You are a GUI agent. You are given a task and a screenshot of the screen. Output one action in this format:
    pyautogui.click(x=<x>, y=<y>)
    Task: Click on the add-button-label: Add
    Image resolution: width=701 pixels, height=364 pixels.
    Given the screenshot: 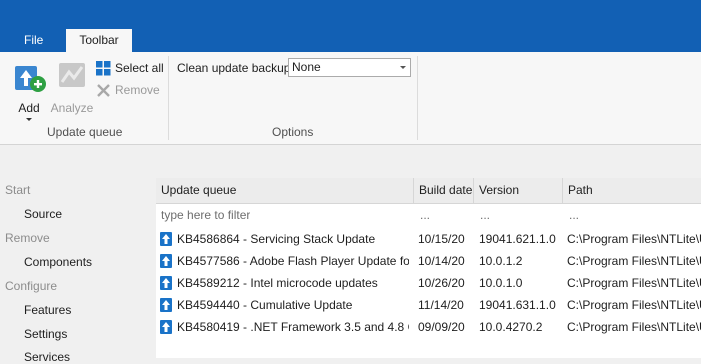 What is the action you would take?
    pyautogui.click(x=29, y=108)
    